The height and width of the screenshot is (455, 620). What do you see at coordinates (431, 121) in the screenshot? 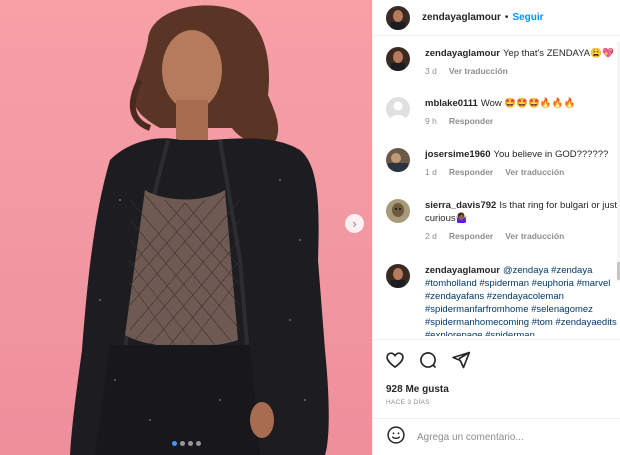
I see `comment-age: 9 h` at bounding box center [431, 121].